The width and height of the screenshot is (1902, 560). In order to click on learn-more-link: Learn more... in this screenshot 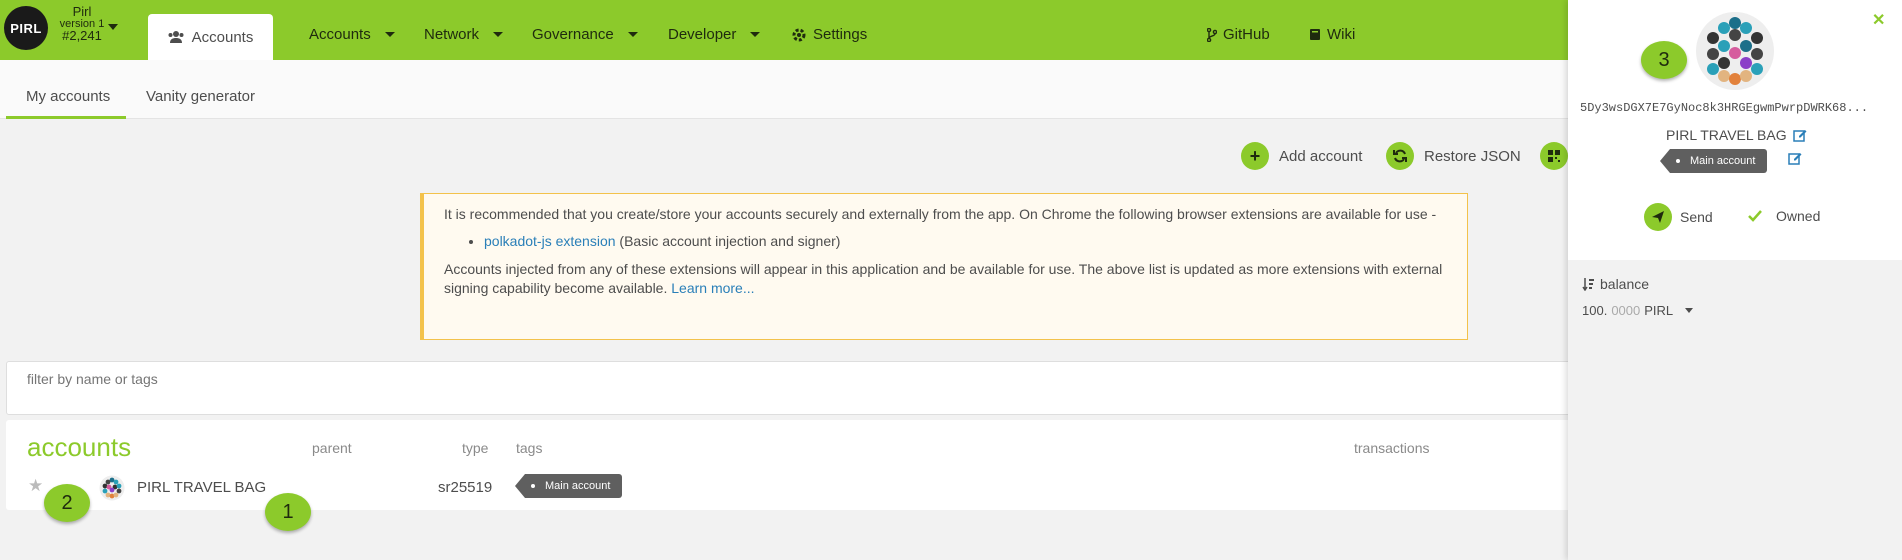, I will do `click(712, 288)`.